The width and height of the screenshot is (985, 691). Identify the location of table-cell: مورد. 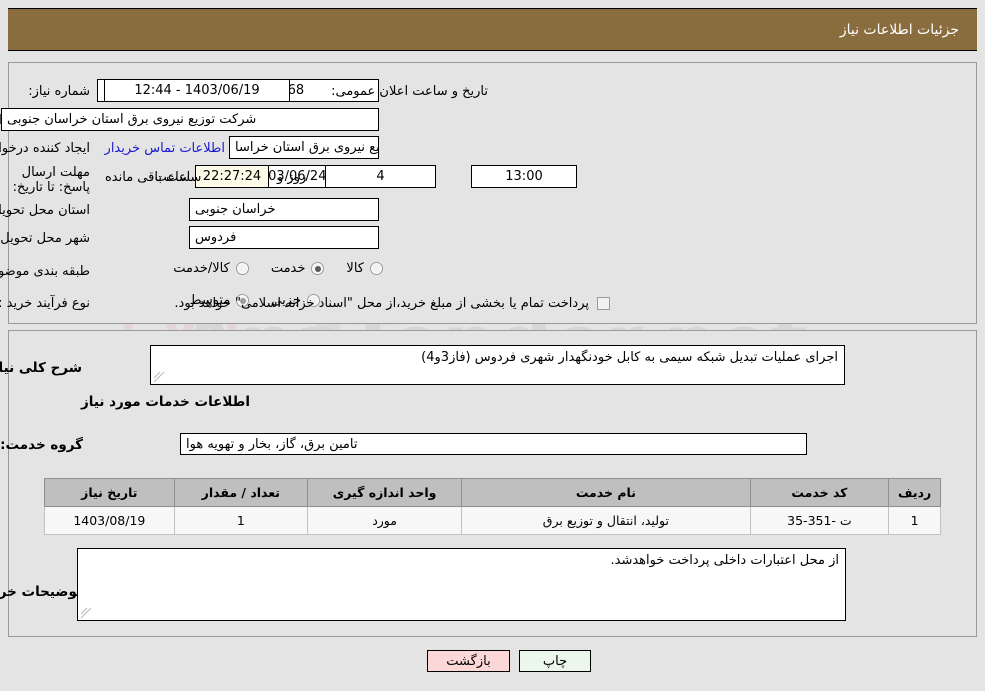
(384, 520).